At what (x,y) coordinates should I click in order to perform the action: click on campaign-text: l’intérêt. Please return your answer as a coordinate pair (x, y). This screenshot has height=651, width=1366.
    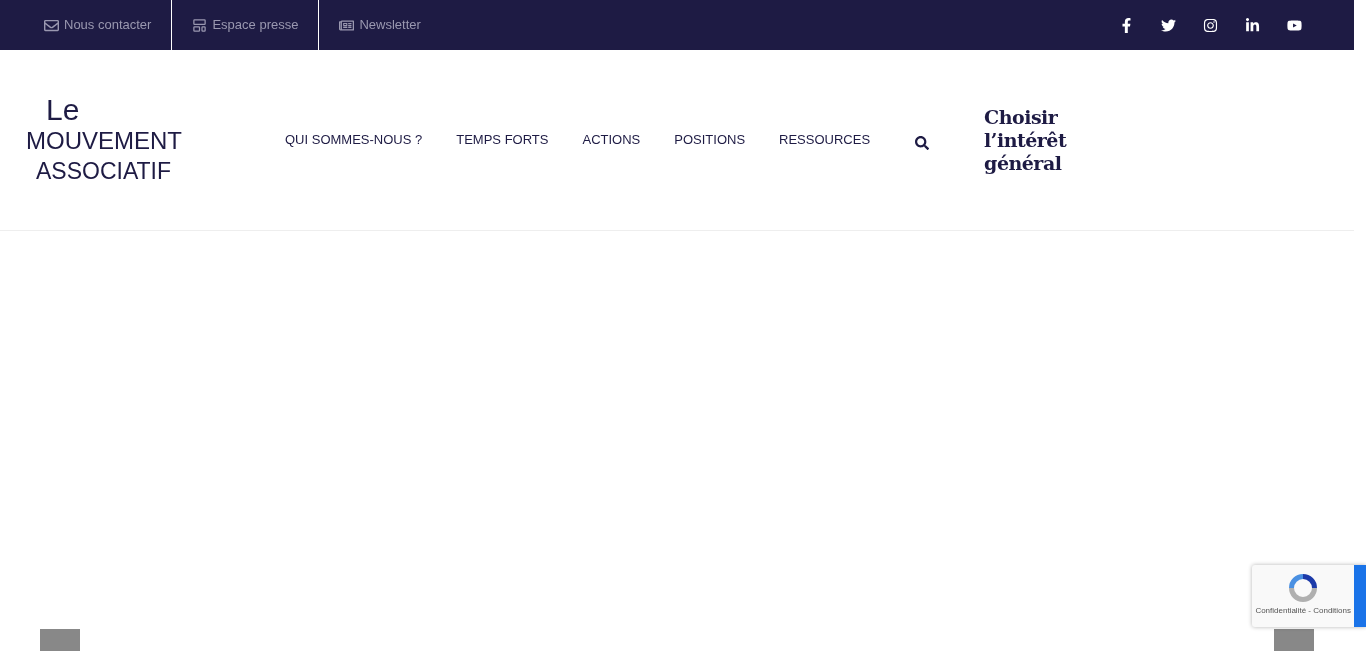
    Looking at the image, I should click on (1025, 140).